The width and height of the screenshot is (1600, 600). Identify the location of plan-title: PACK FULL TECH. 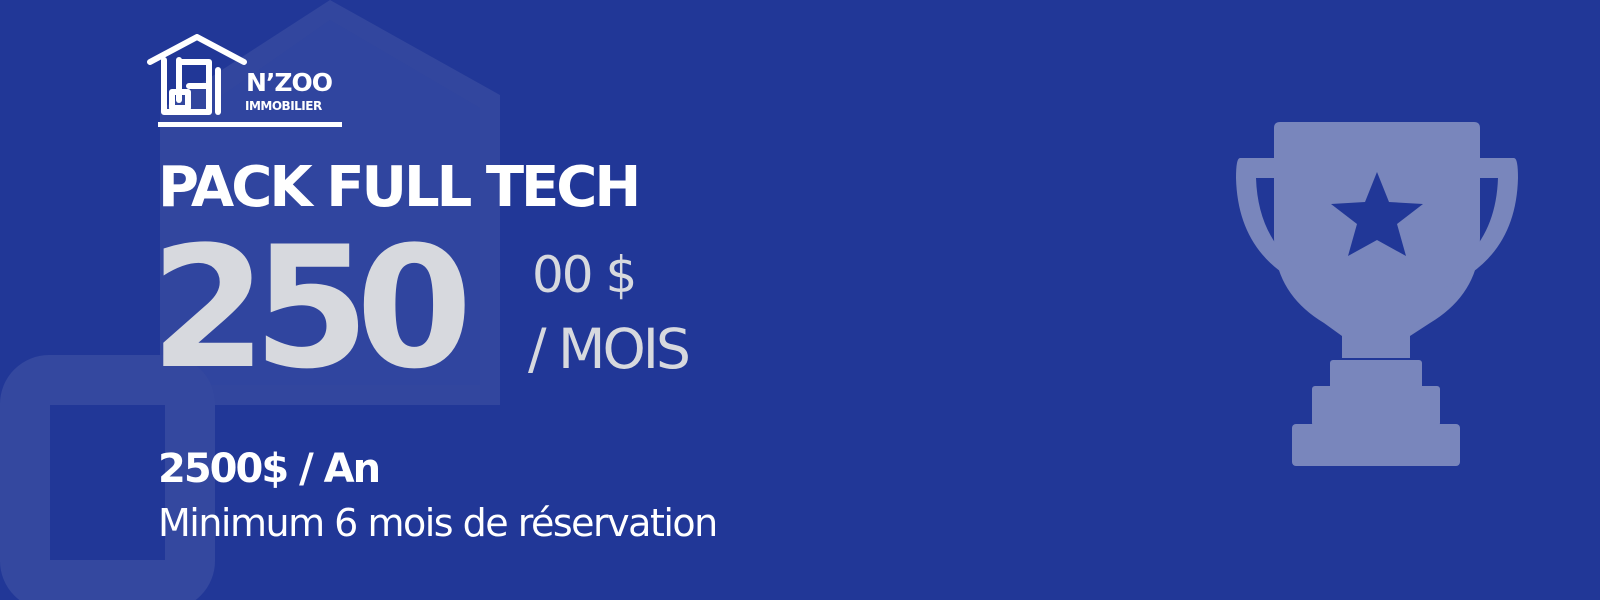
(399, 187).